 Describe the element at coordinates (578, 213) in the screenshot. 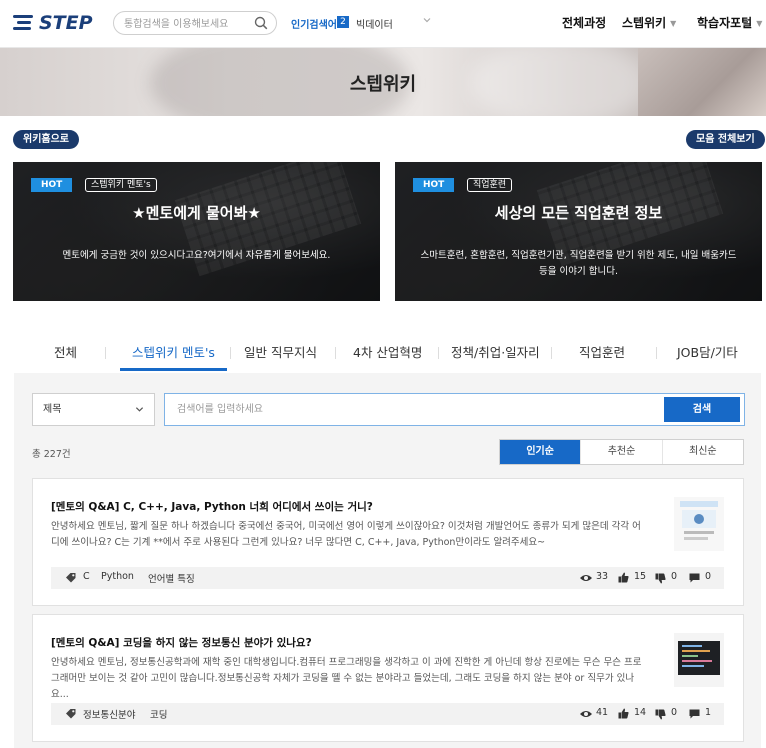

I see `card-title: 세상의 모든 직업훈련 정보` at that location.